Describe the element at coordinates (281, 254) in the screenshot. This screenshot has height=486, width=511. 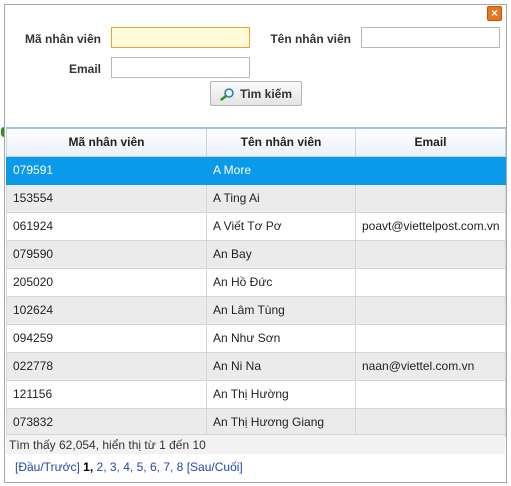
I see `cell-ten: An Bay` at that location.